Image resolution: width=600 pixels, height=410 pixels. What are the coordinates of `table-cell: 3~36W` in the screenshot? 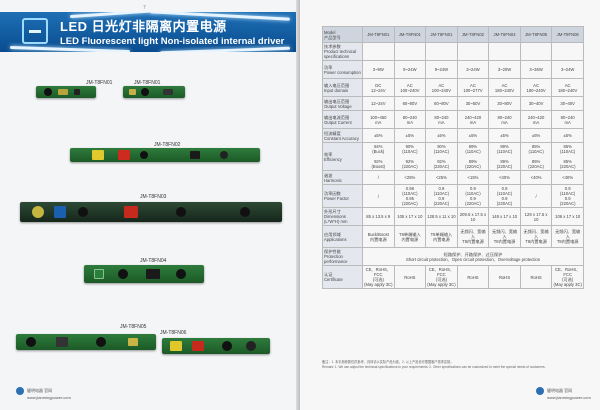 It's located at (536, 69).